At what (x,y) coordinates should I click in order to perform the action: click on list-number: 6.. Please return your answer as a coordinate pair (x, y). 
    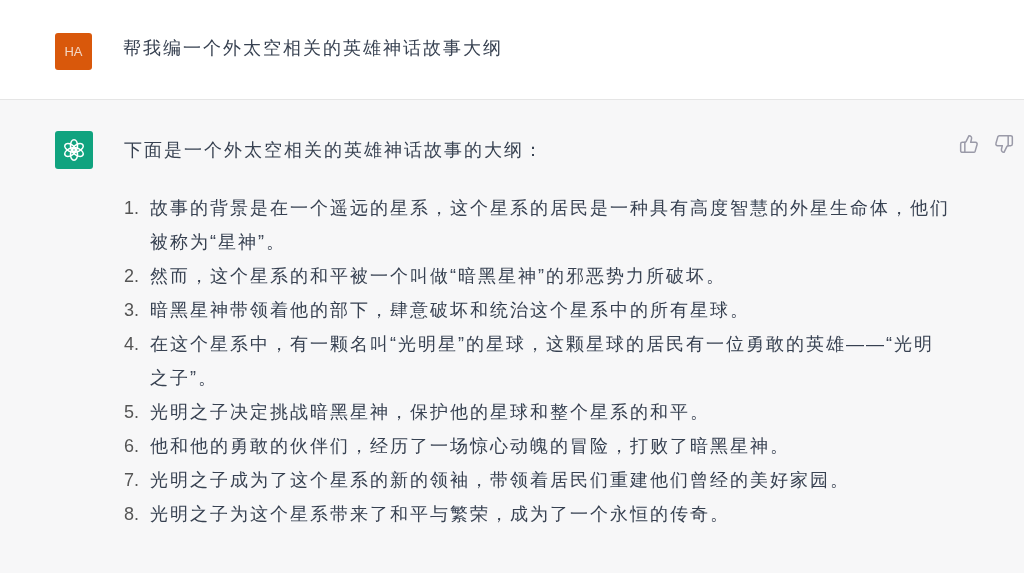
    Looking at the image, I should click on (132, 446).